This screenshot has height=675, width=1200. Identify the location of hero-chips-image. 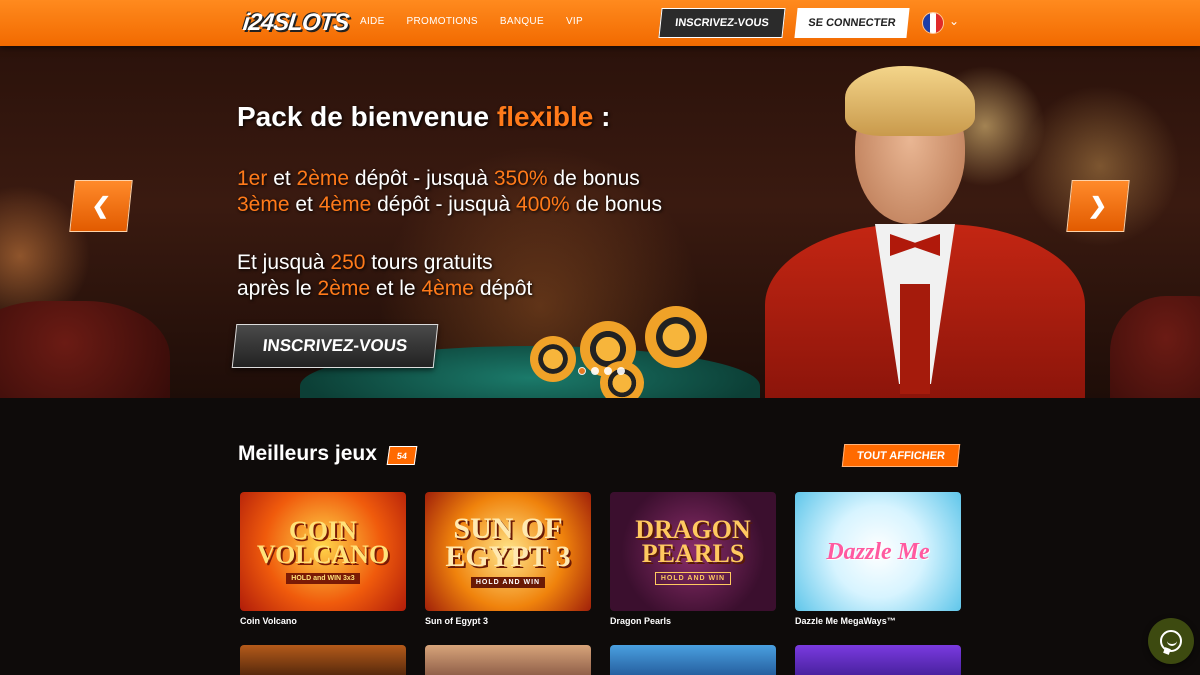
(620, 349).